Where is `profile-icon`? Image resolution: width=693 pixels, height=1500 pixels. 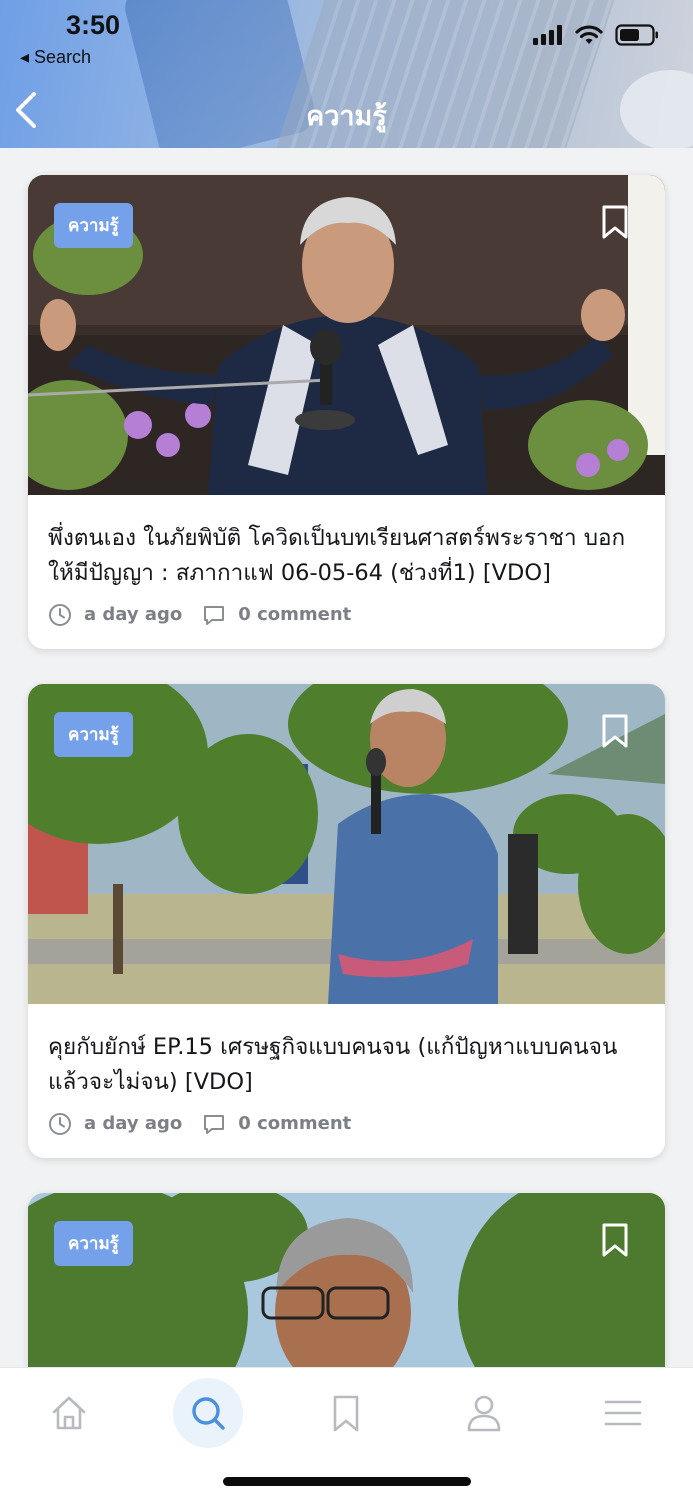 profile-icon is located at coordinates (484, 1413).